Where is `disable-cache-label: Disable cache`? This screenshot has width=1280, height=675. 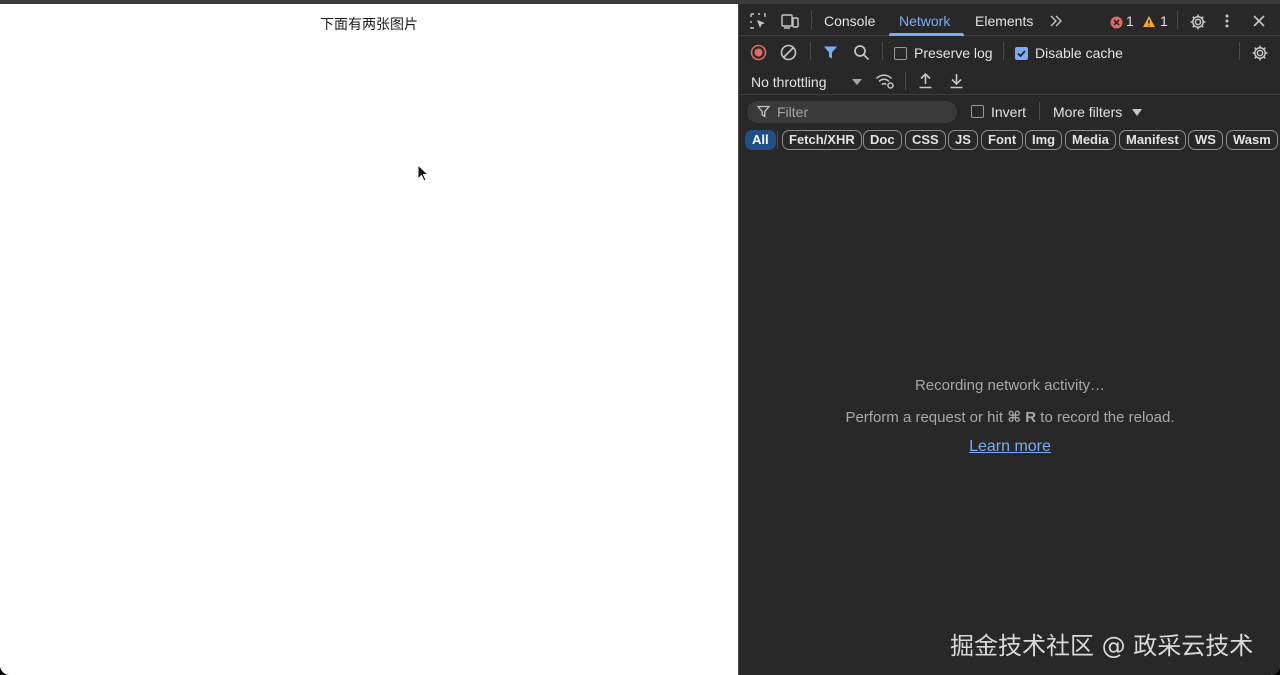
disable-cache-label: Disable cache is located at coordinates (1079, 53).